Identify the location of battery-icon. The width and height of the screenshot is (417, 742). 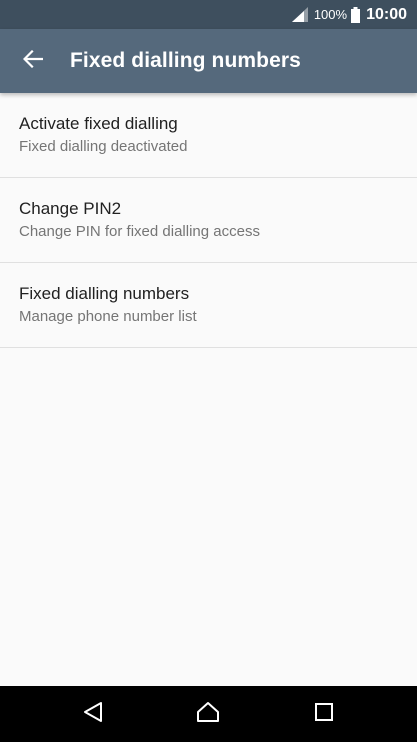
(356, 14).